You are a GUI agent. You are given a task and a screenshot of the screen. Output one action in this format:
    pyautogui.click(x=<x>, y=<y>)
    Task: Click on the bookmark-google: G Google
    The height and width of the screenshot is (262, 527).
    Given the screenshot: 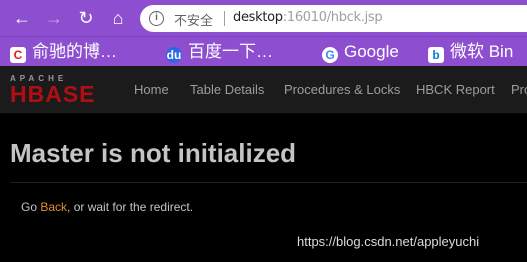 What is the action you would take?
    pyautogui.click(x=360, y=52)
    